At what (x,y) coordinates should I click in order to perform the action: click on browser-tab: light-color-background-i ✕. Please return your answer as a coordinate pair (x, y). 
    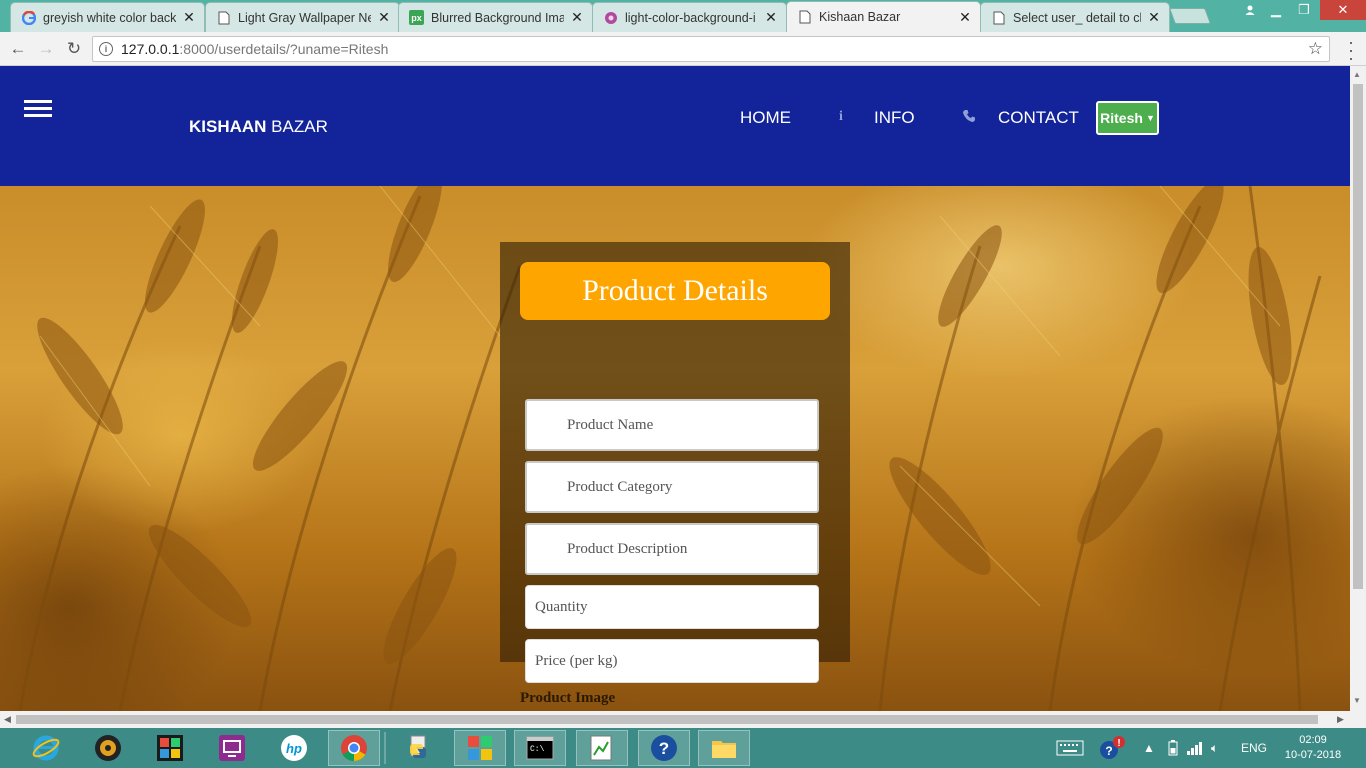
    Looking at the image, I should click on (689, 17).